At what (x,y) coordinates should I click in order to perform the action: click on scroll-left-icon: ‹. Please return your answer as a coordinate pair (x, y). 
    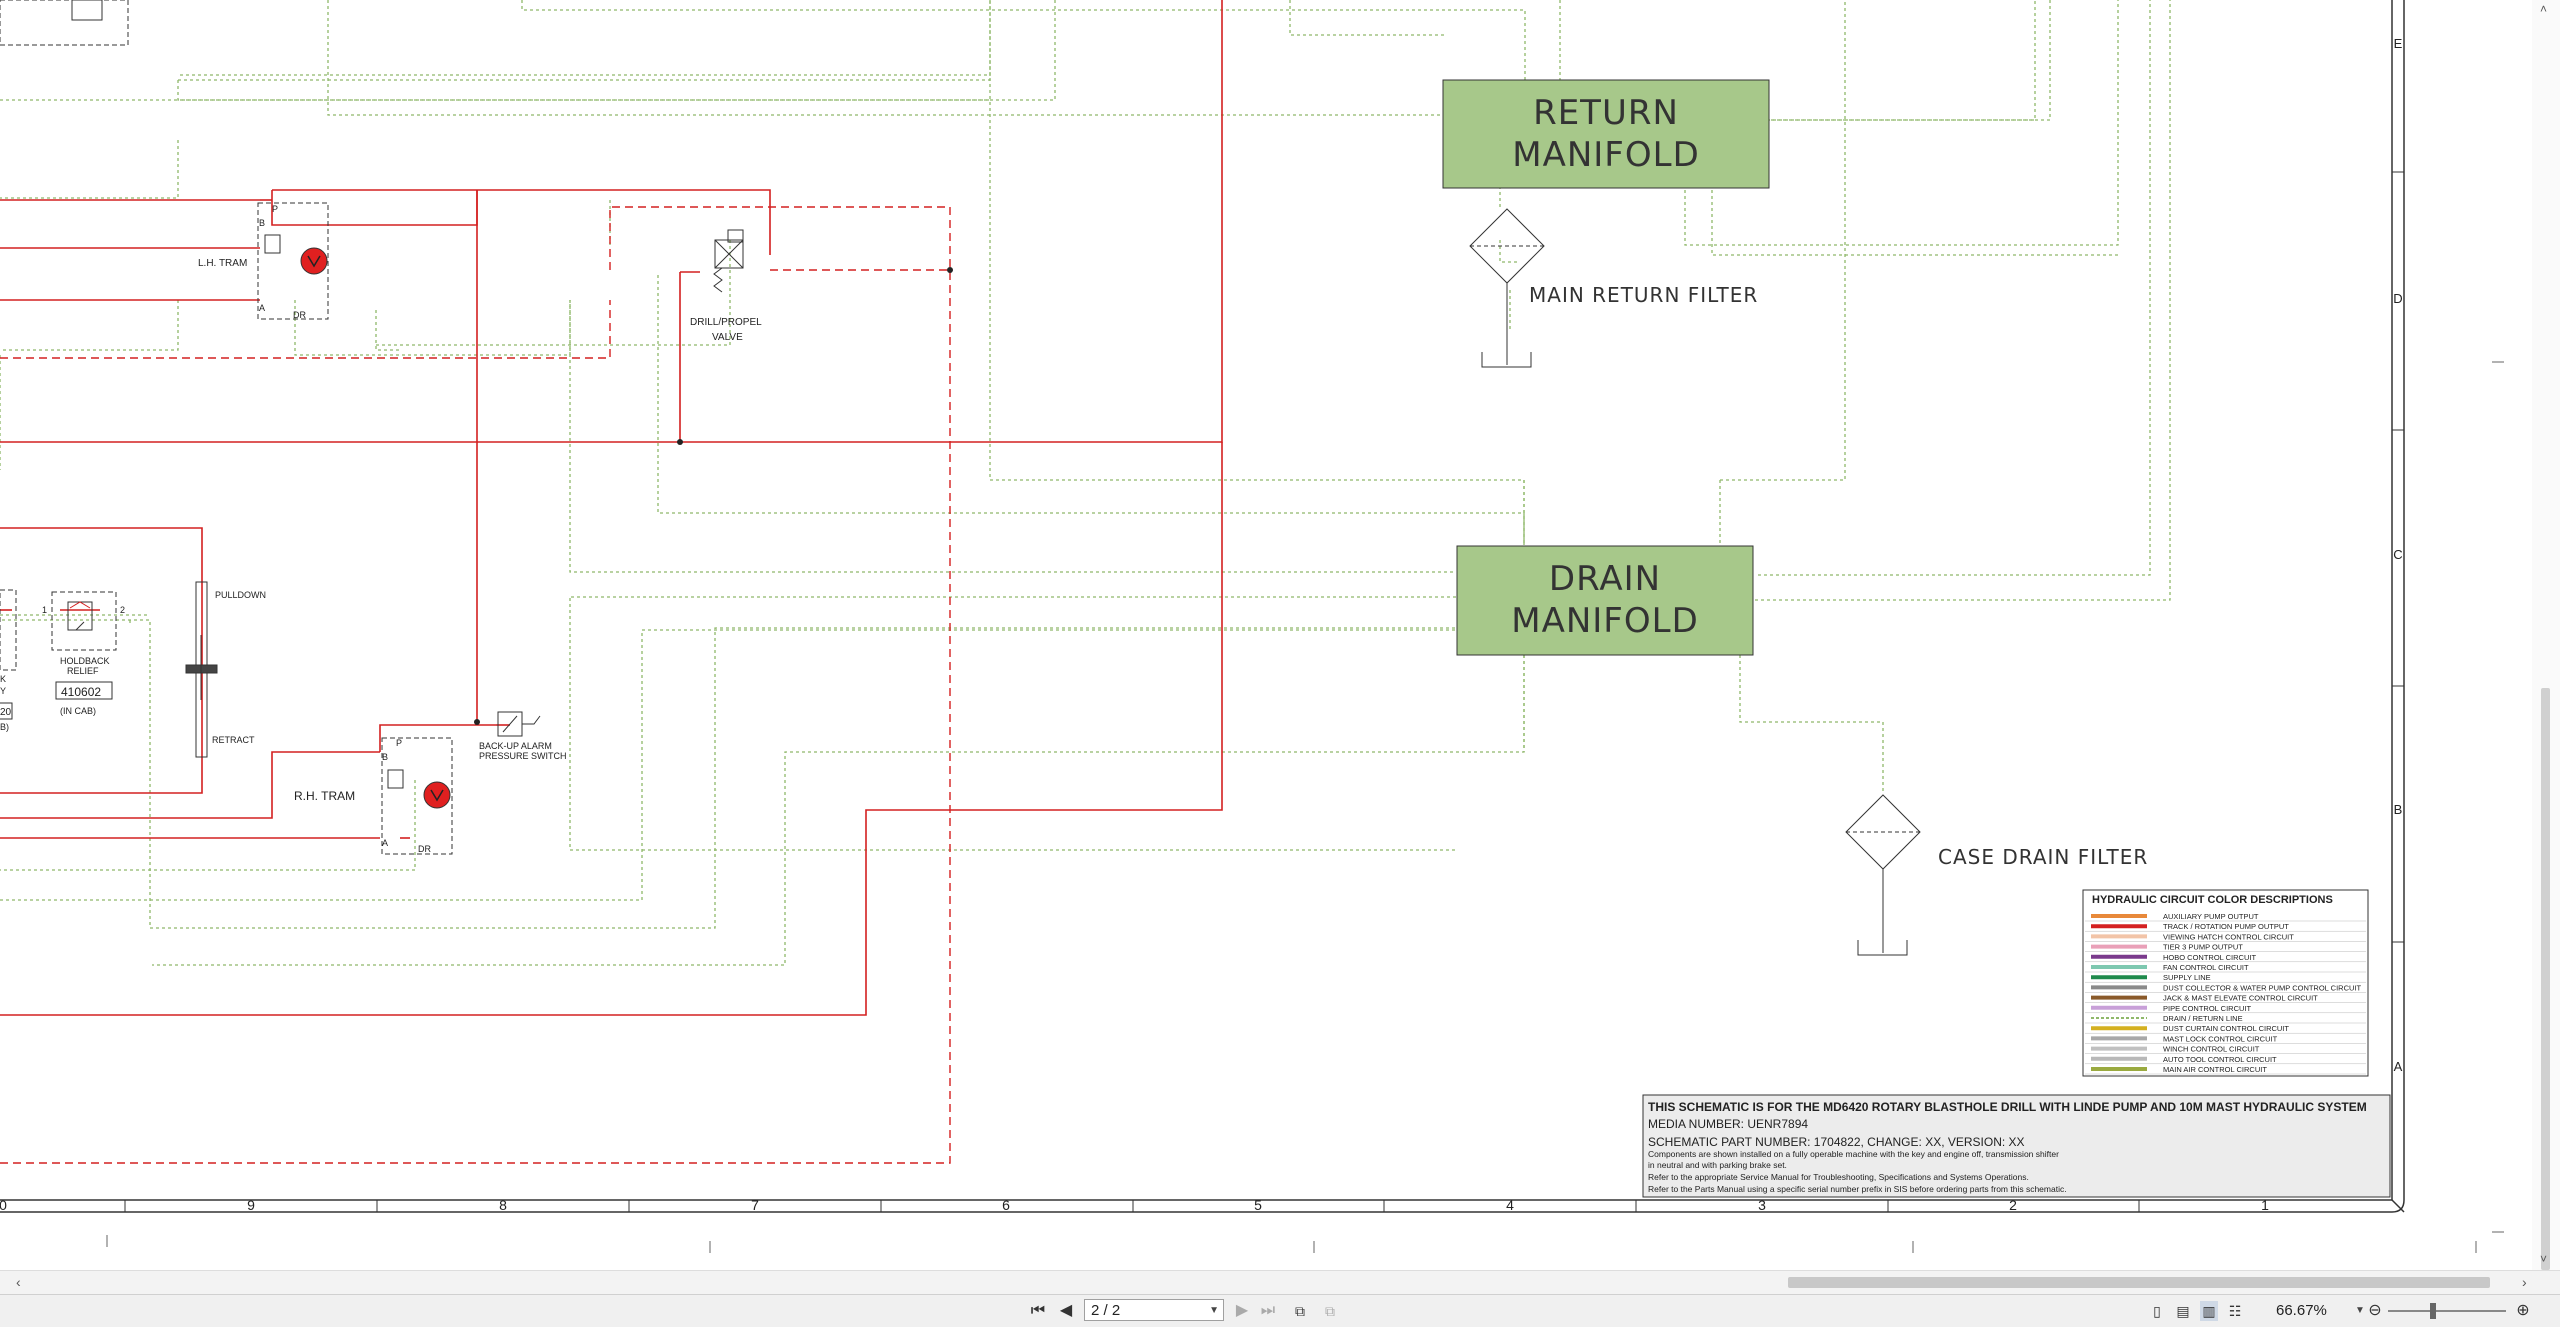
    Looking at the image, I should click on (18, 1282).